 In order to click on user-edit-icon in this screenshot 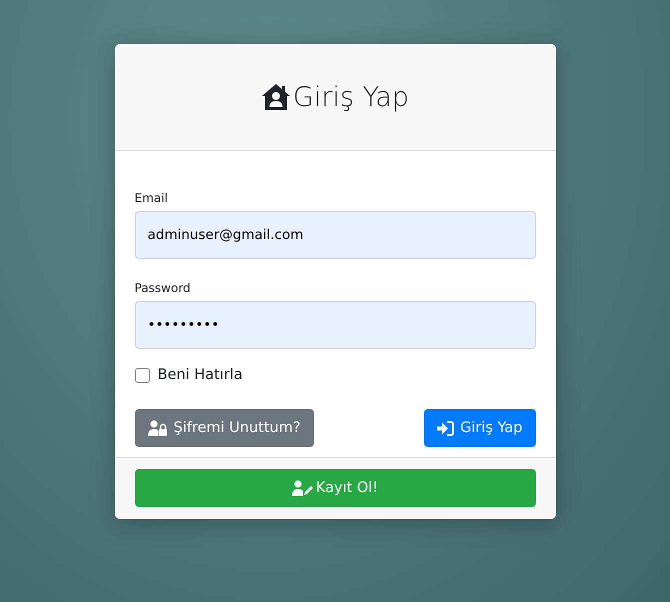, I will do `click(303, 488)`.